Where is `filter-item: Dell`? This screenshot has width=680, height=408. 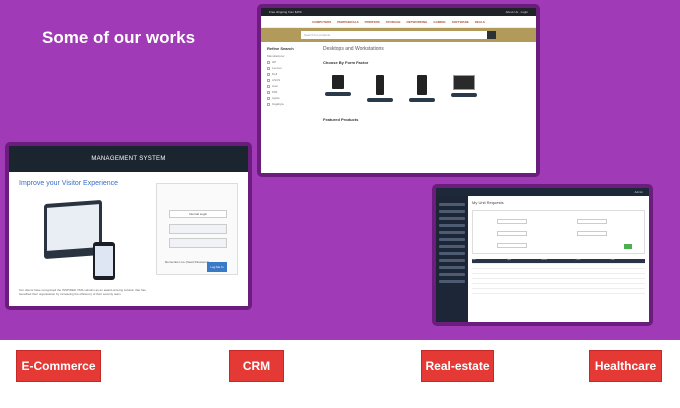
filter-item: Dell is located at coordinates (291, 74).